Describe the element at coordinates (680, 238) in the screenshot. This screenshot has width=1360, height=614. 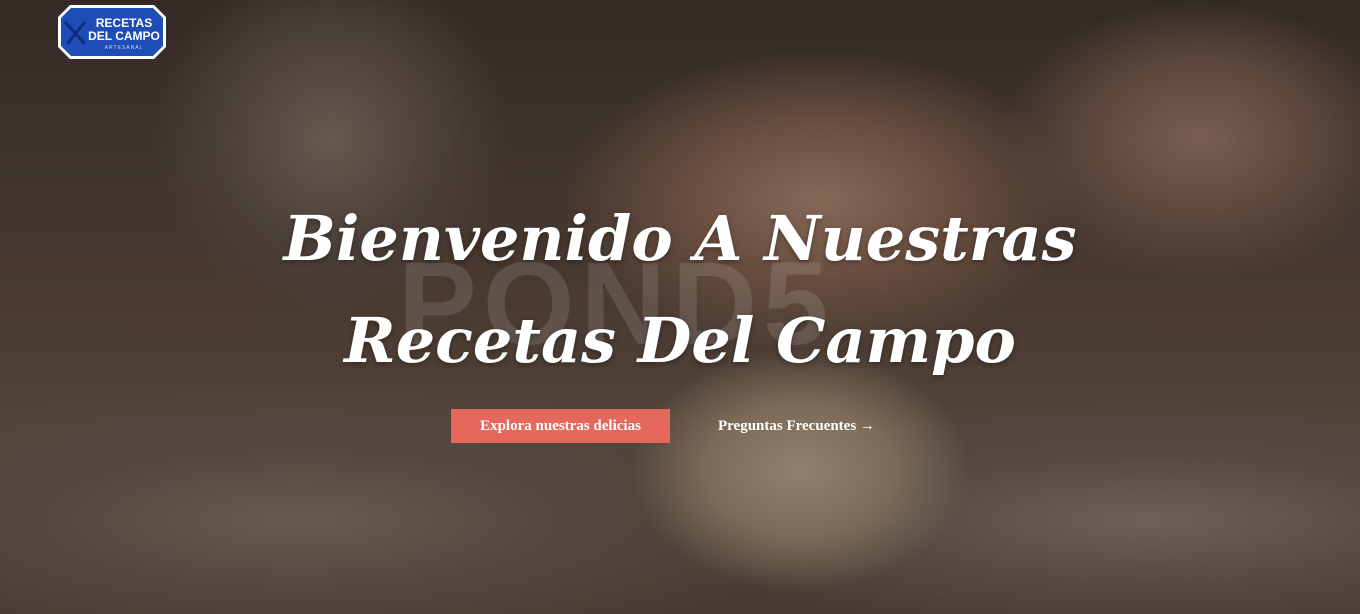
I see `hero-title-line1: Bienvenido A Nuestras` at that location.